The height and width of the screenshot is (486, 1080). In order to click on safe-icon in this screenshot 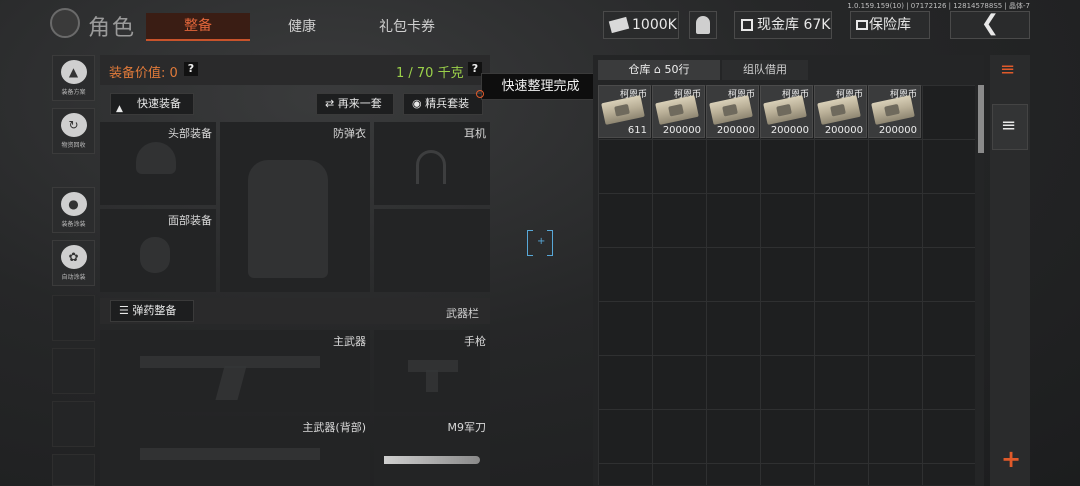, I will do `click(862, 25)`.